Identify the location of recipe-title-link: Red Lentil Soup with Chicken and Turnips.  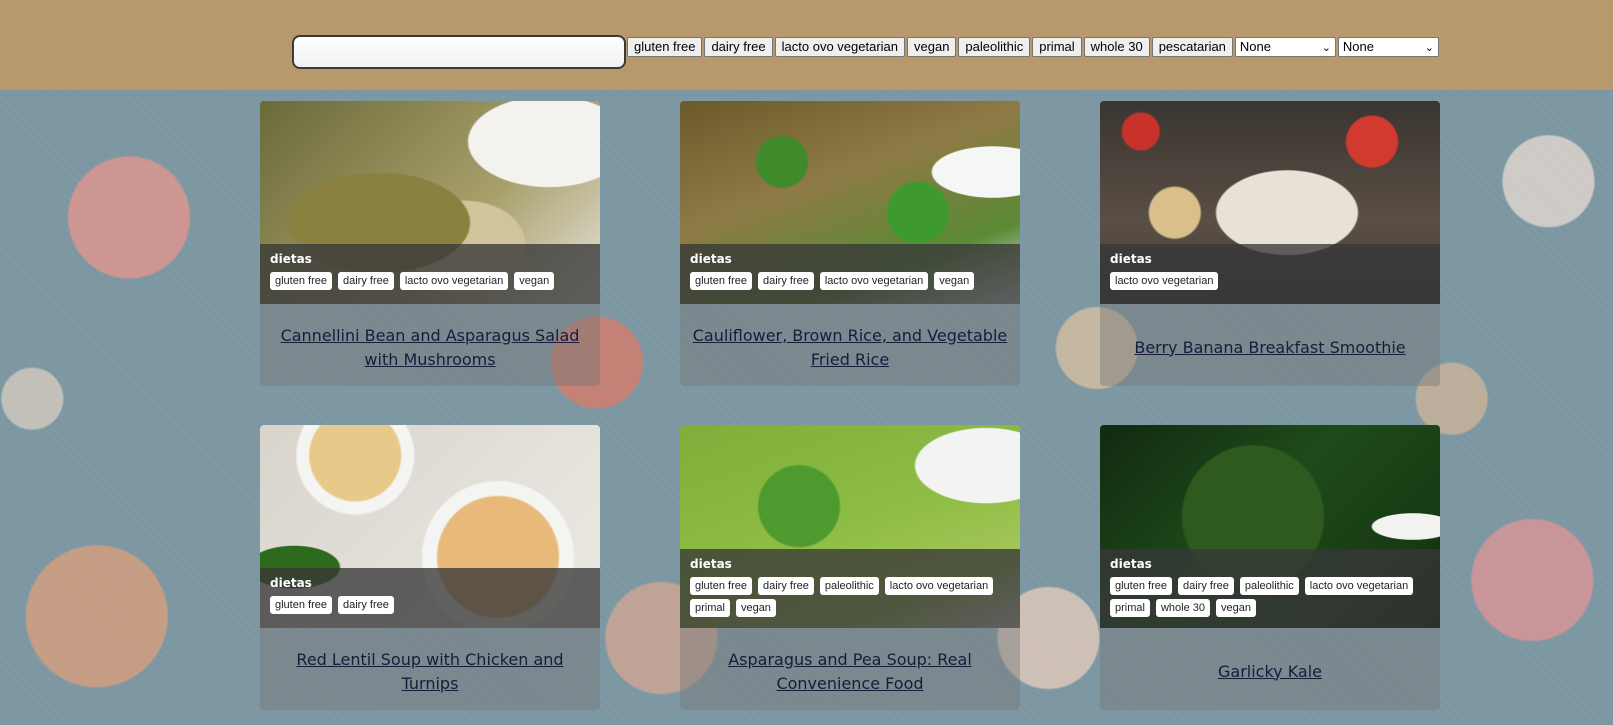
(430, 672).